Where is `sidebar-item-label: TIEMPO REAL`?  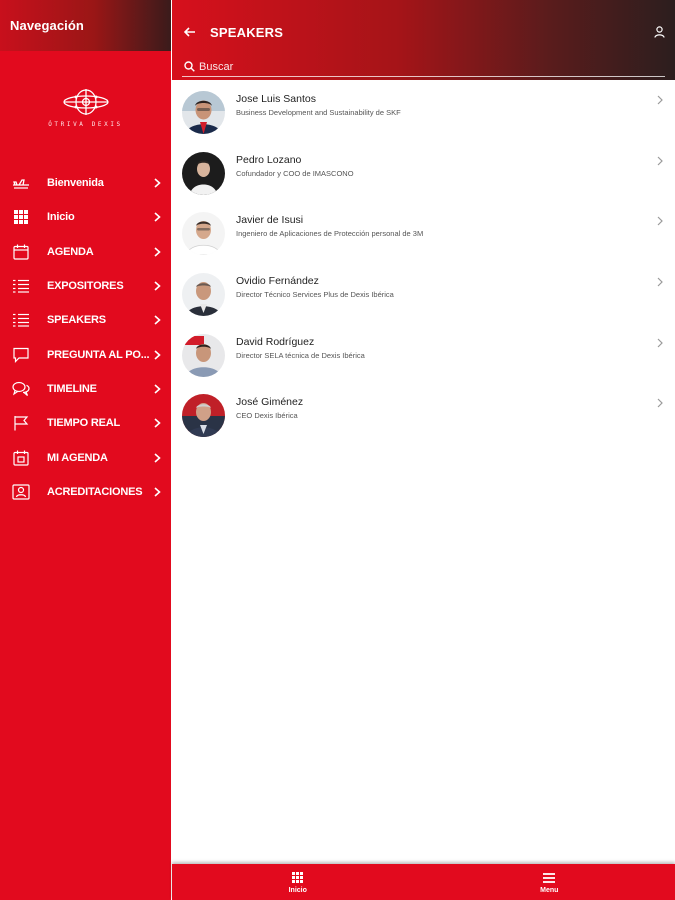
sidebar-item-label: TIEMPO REAL is located at coordinates (83, 423).